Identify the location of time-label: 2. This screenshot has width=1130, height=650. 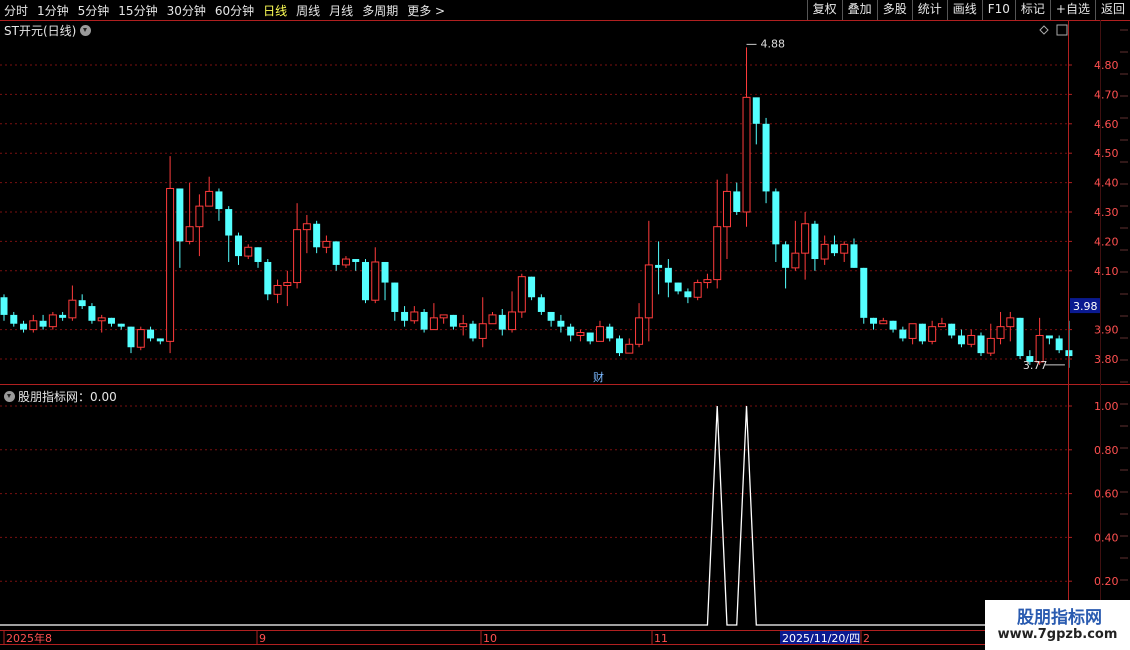
(866, 638).